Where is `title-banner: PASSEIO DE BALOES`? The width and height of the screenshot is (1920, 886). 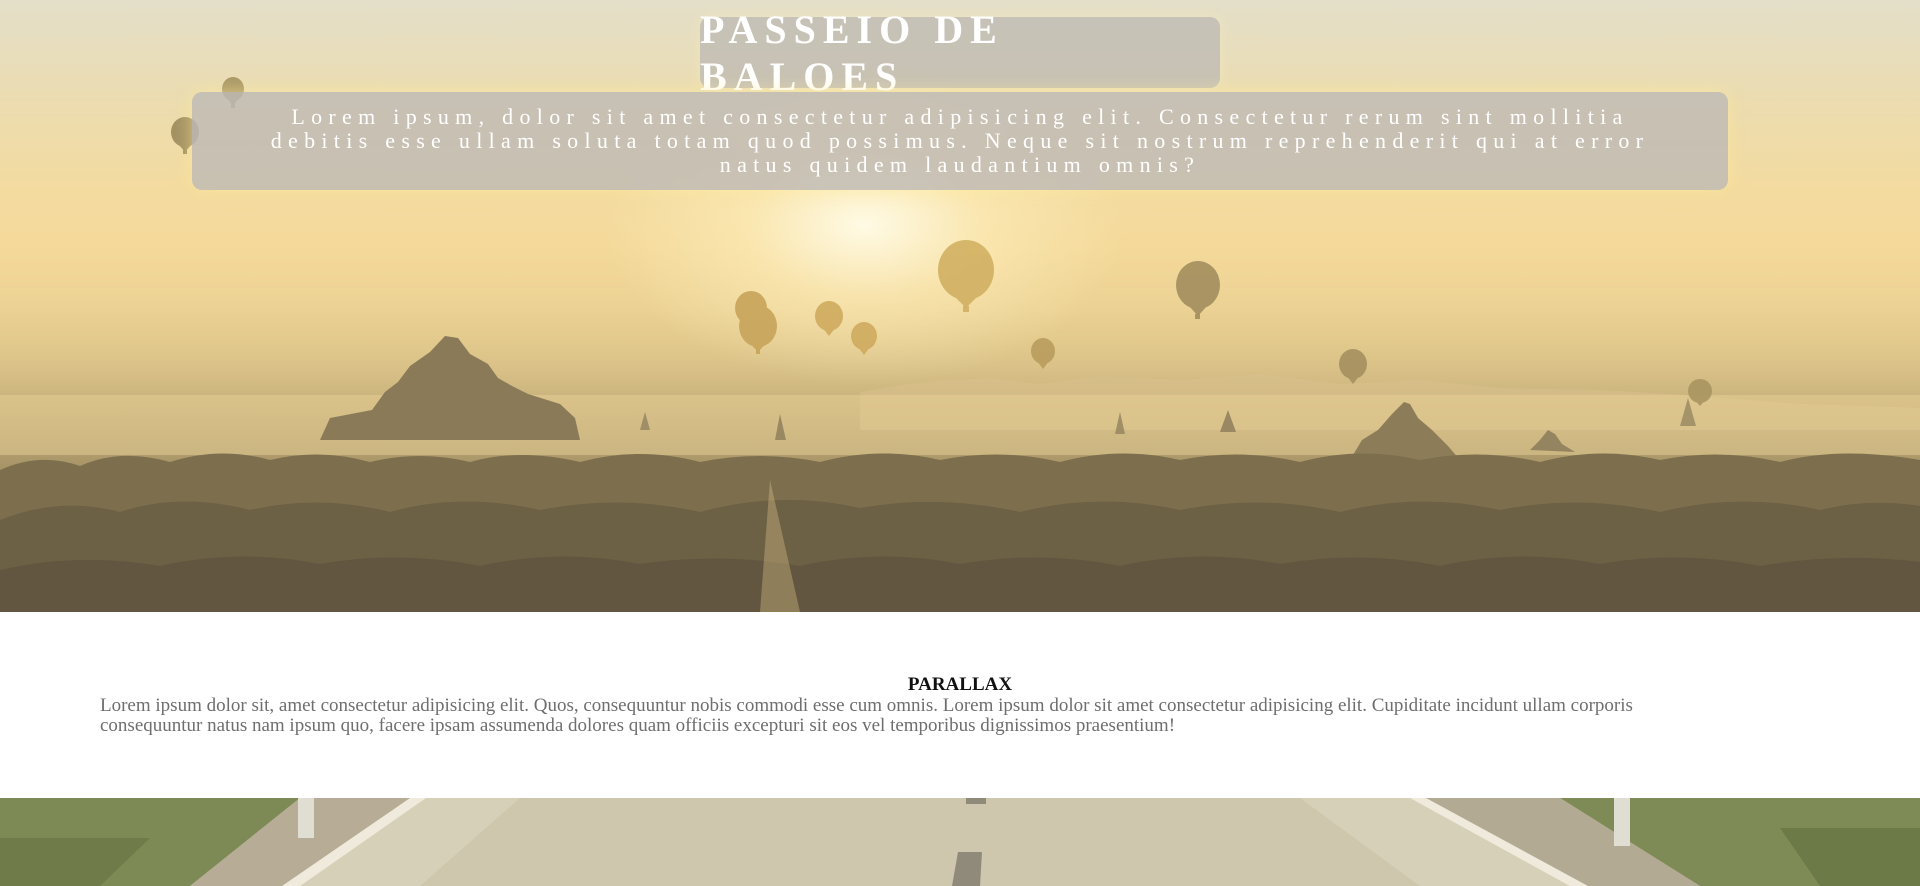 title-banner: PASSEIO DE BALOES is located at coordinates (960, 53).